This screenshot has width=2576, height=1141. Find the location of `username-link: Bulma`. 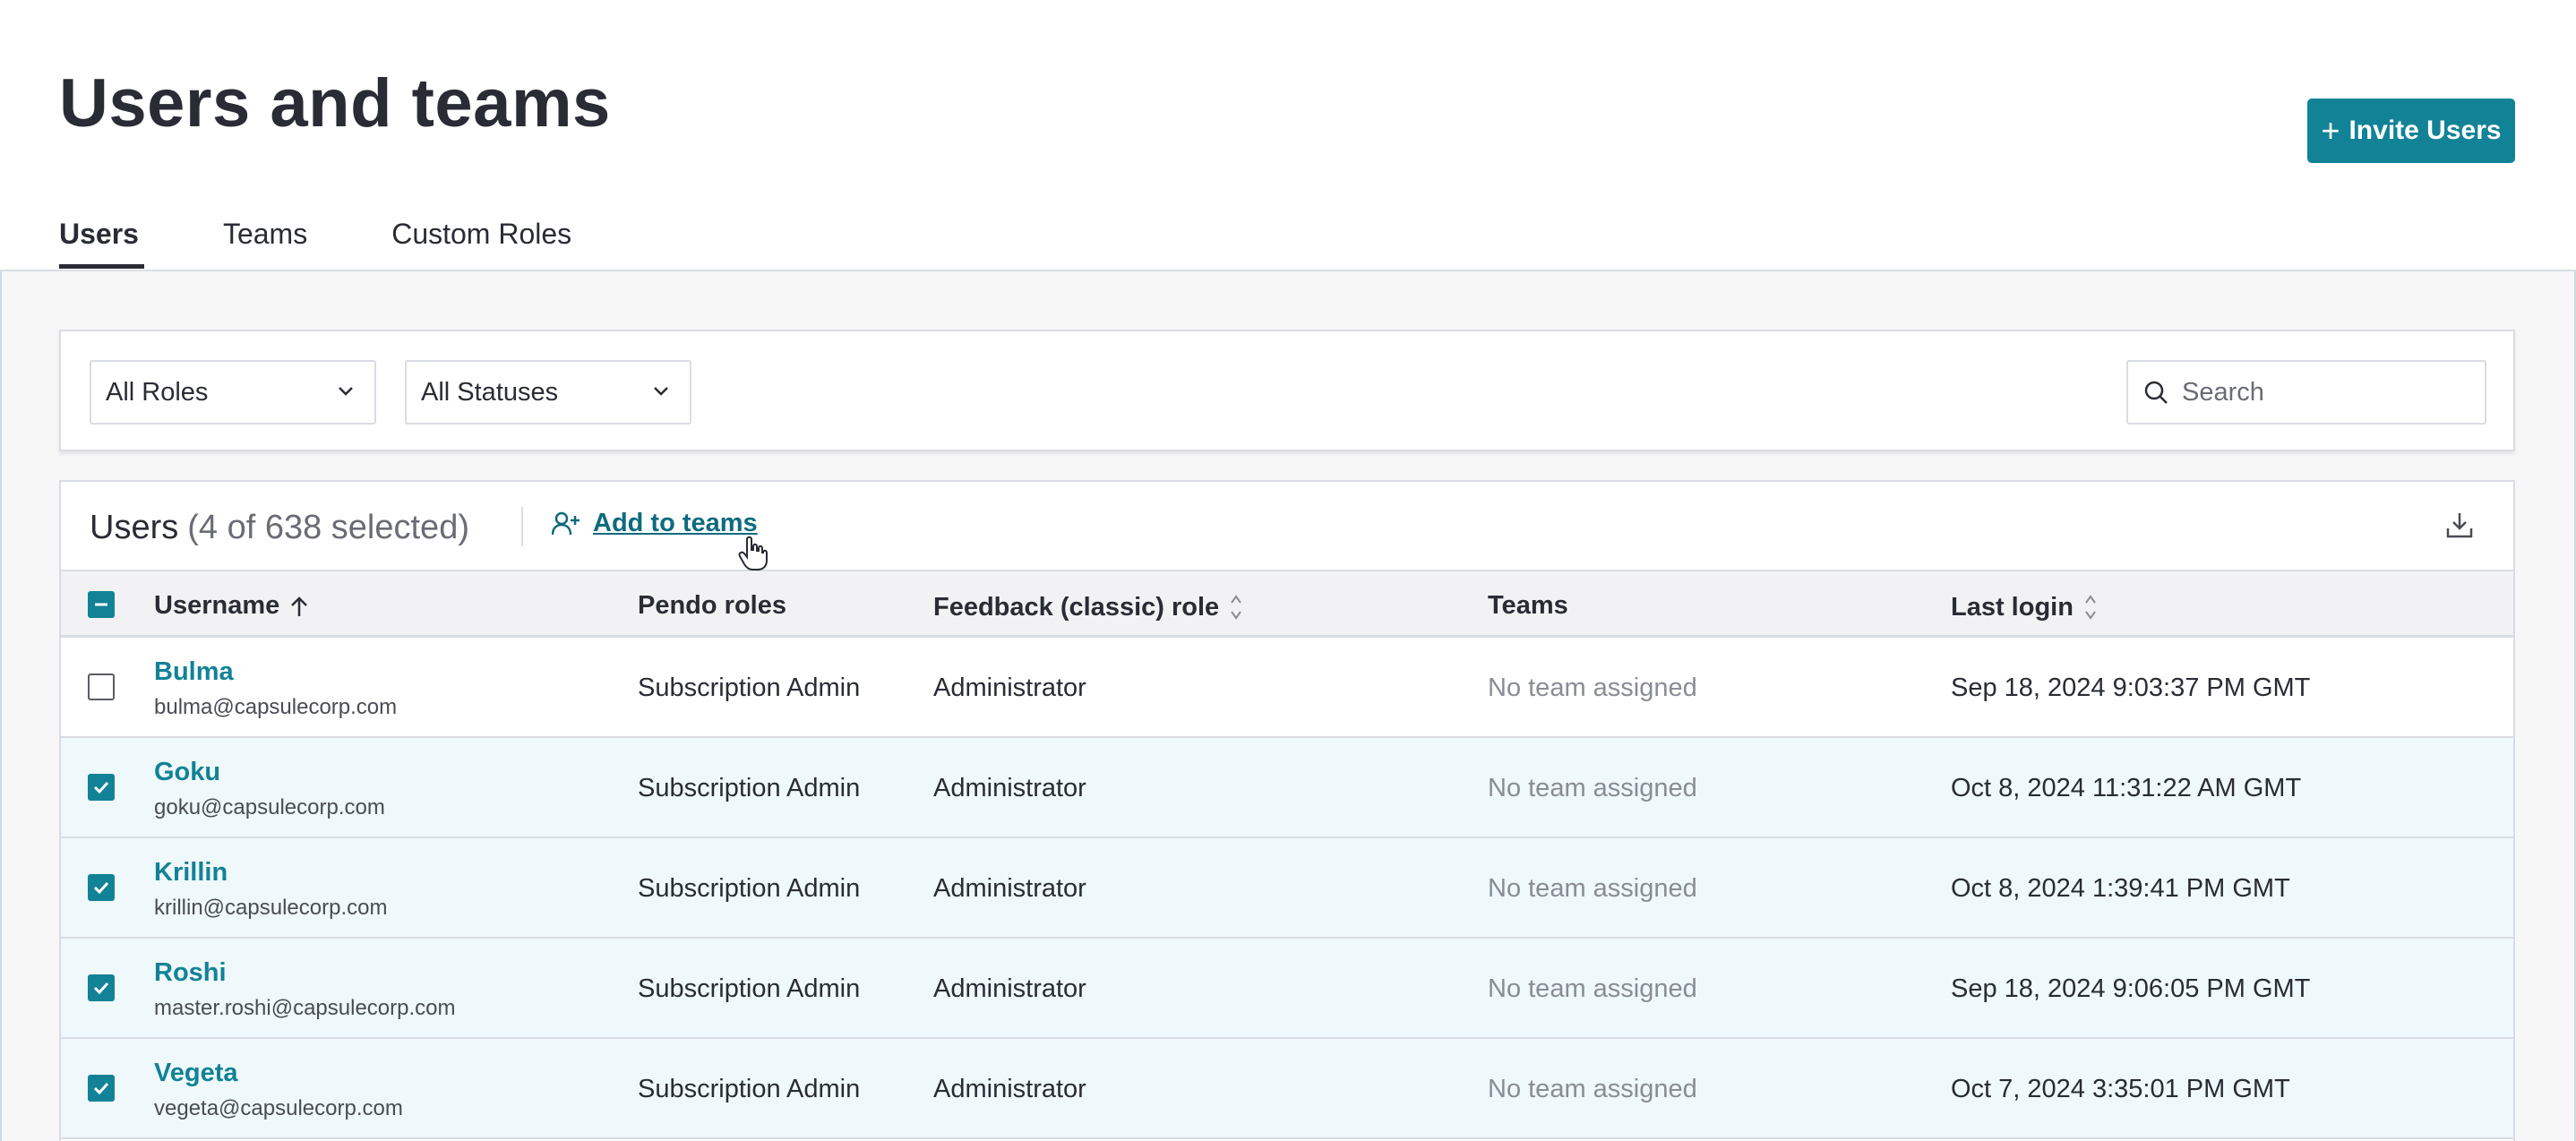

username-link: Bulma is located at coordinates (194, 672).